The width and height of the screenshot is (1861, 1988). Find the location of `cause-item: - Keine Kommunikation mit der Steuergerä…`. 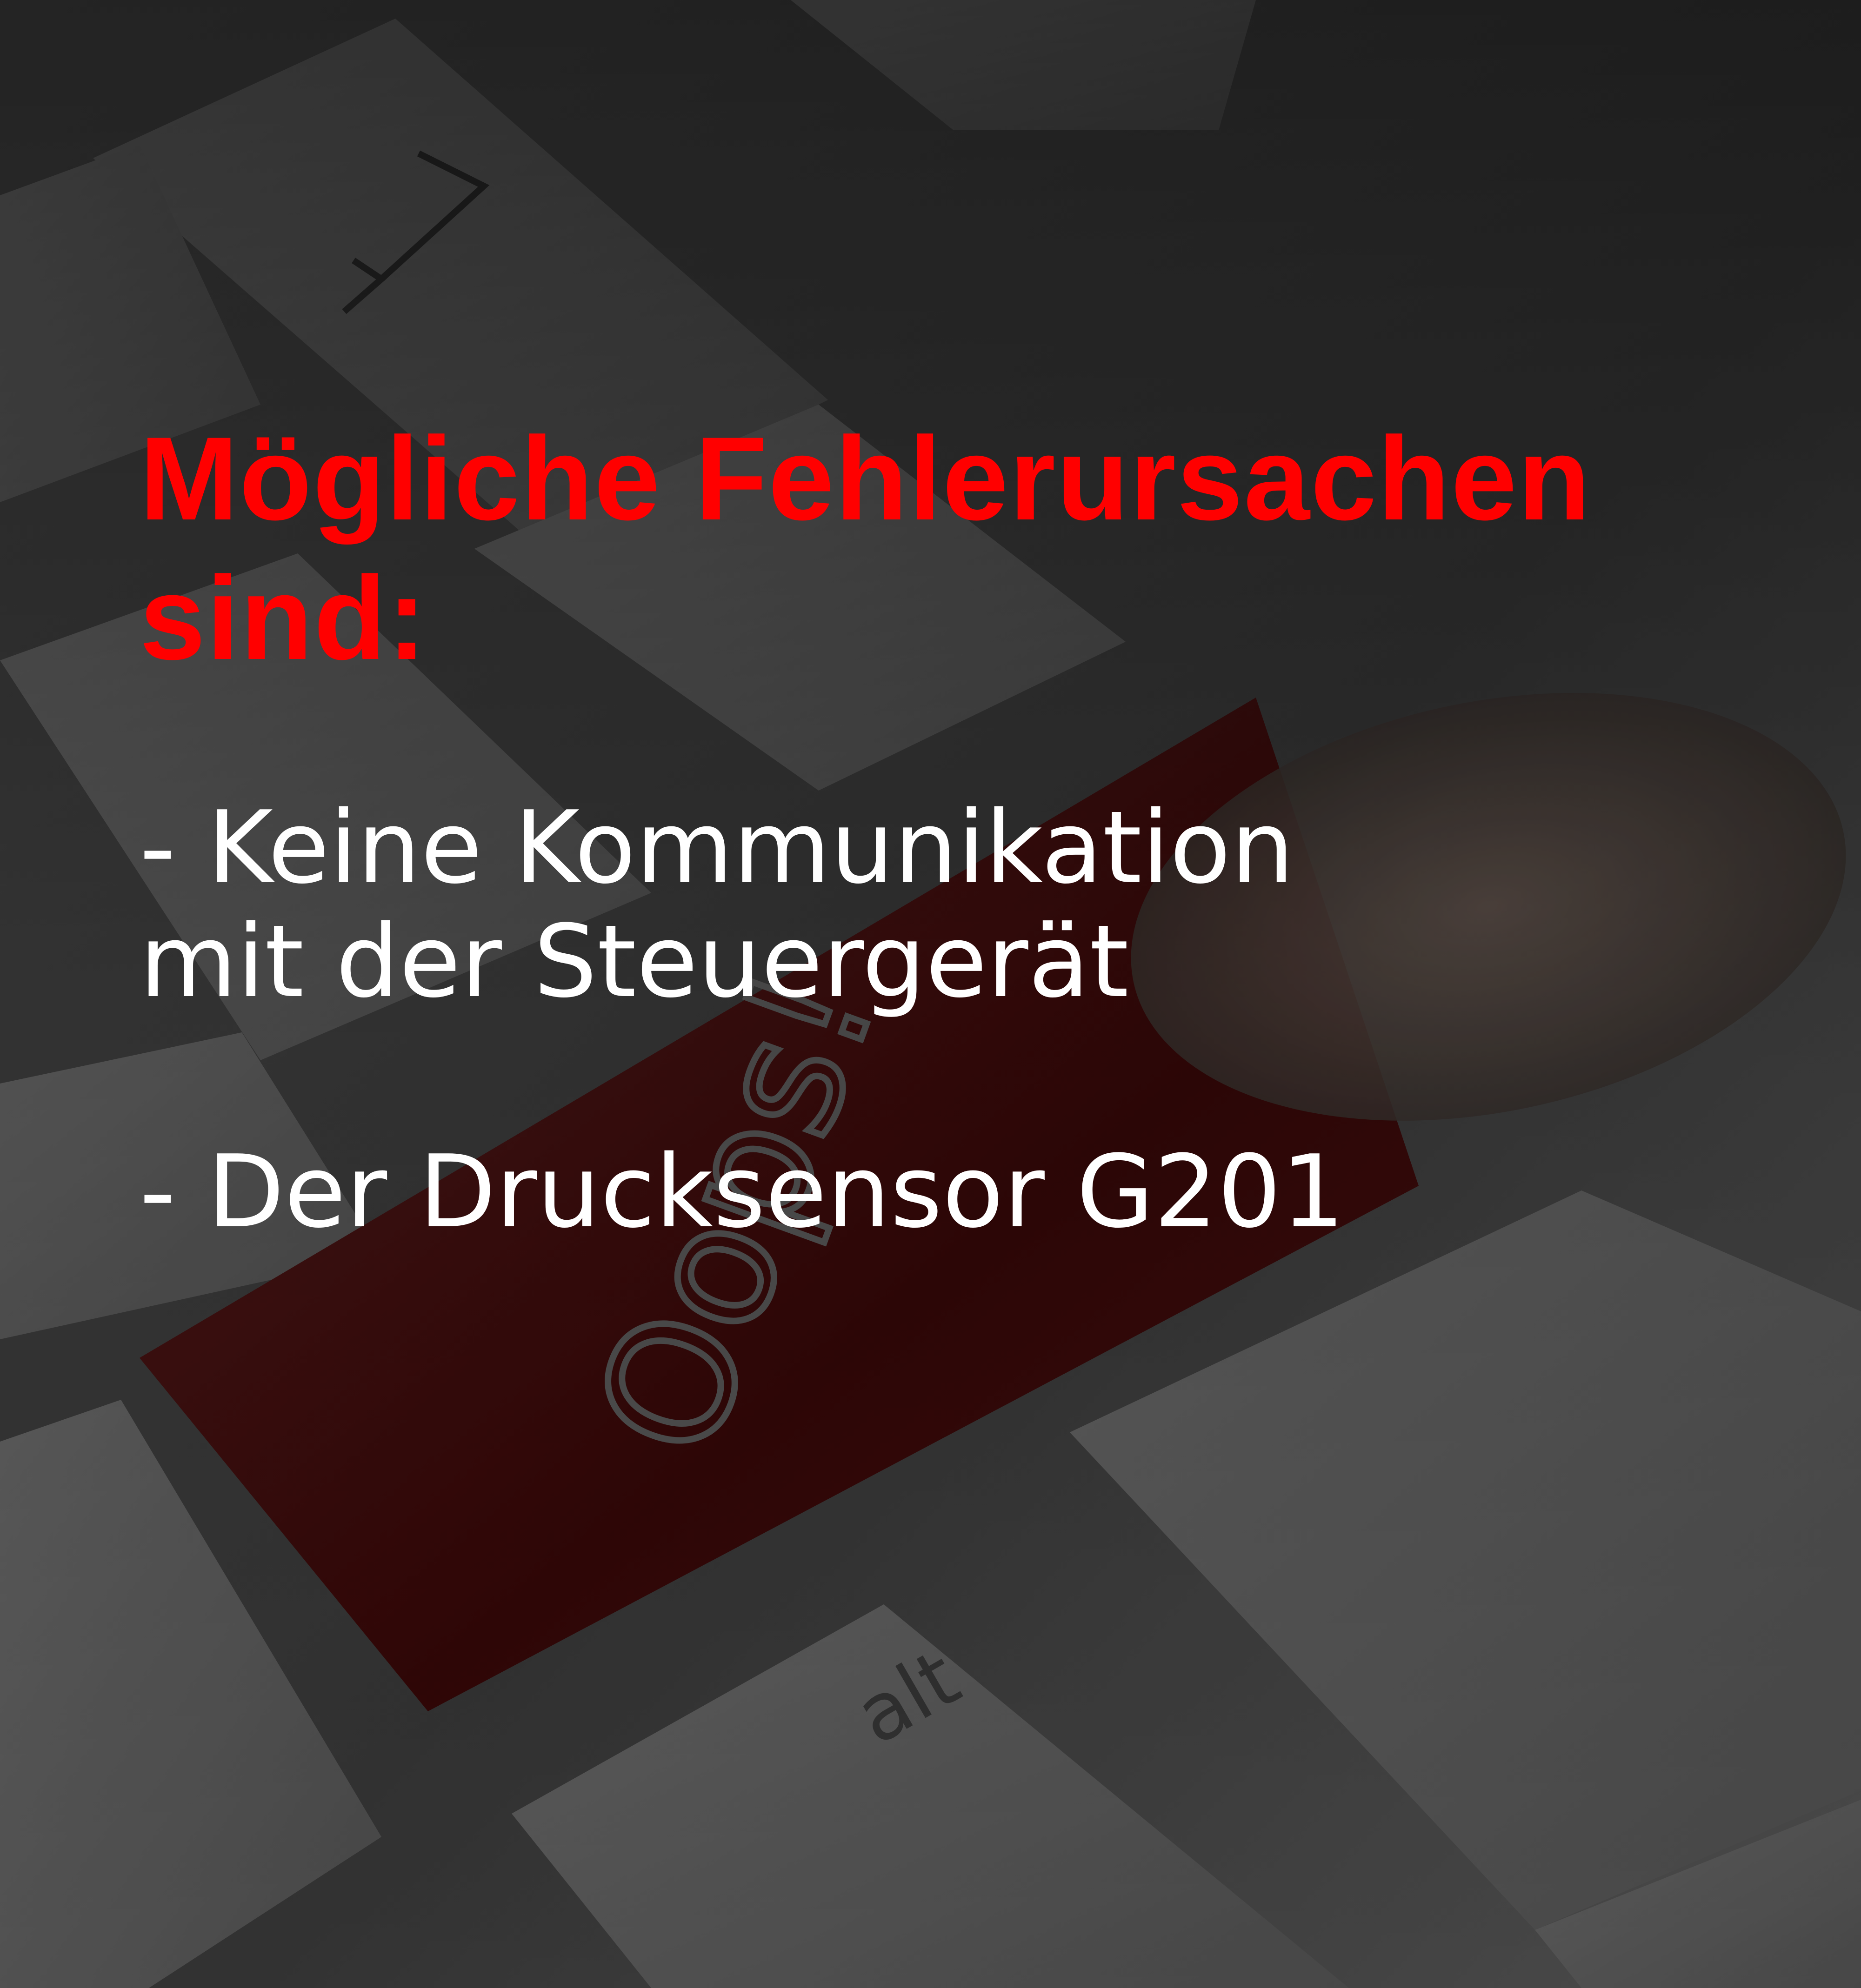

cause-item: - Keine Kommunikation mit der Steuergerä… is located at coordinates (717, 904).